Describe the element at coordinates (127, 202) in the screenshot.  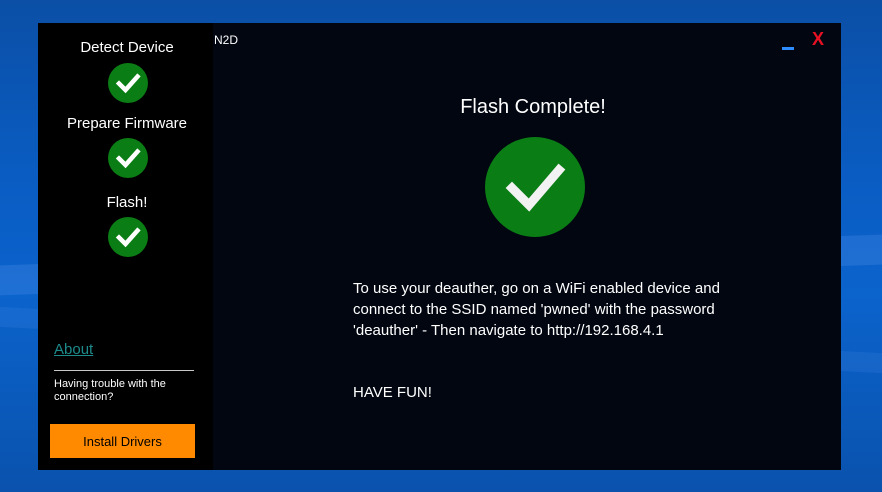
I see `step-label-flash: Flash!` at that location.